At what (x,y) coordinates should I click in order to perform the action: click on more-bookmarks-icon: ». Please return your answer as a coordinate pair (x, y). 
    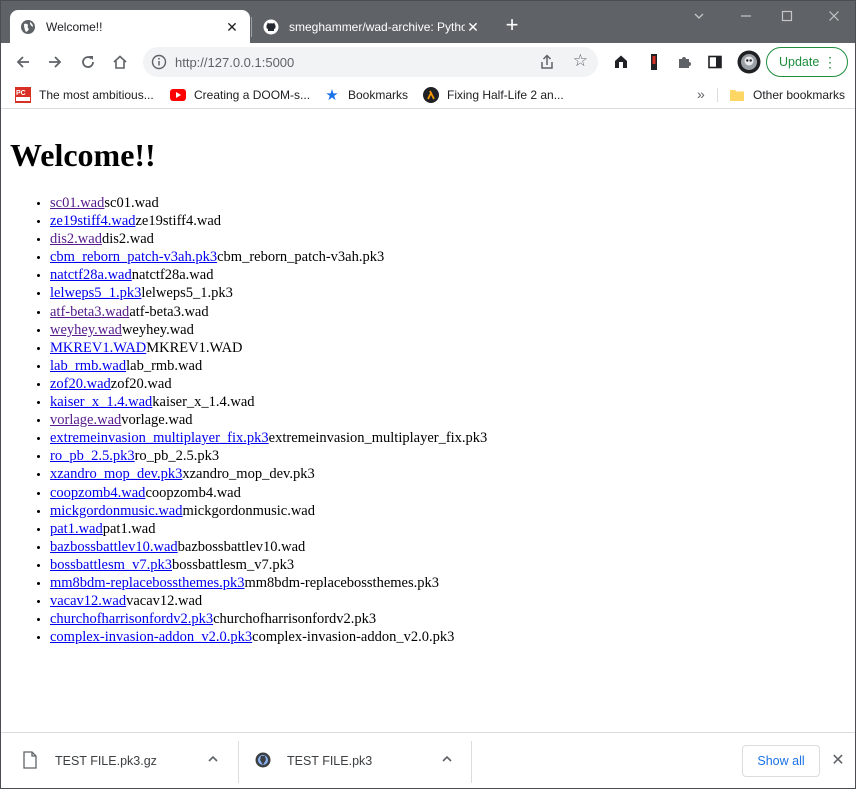
    Looking at the image, I should click on (701, 94).